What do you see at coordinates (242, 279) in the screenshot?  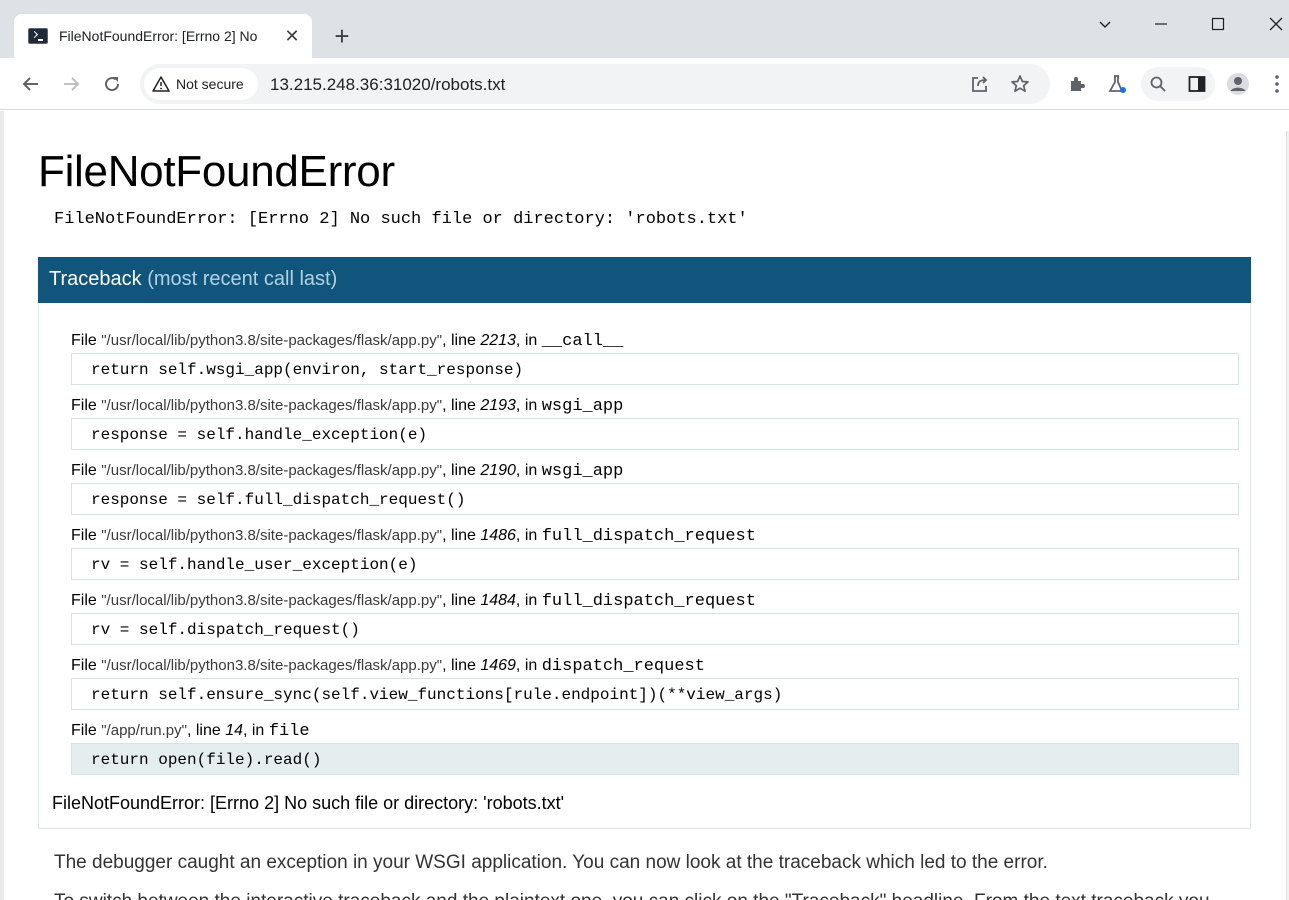 I see `traceback-subtitle: (most recent call last)` at bounding box center [242, 279].